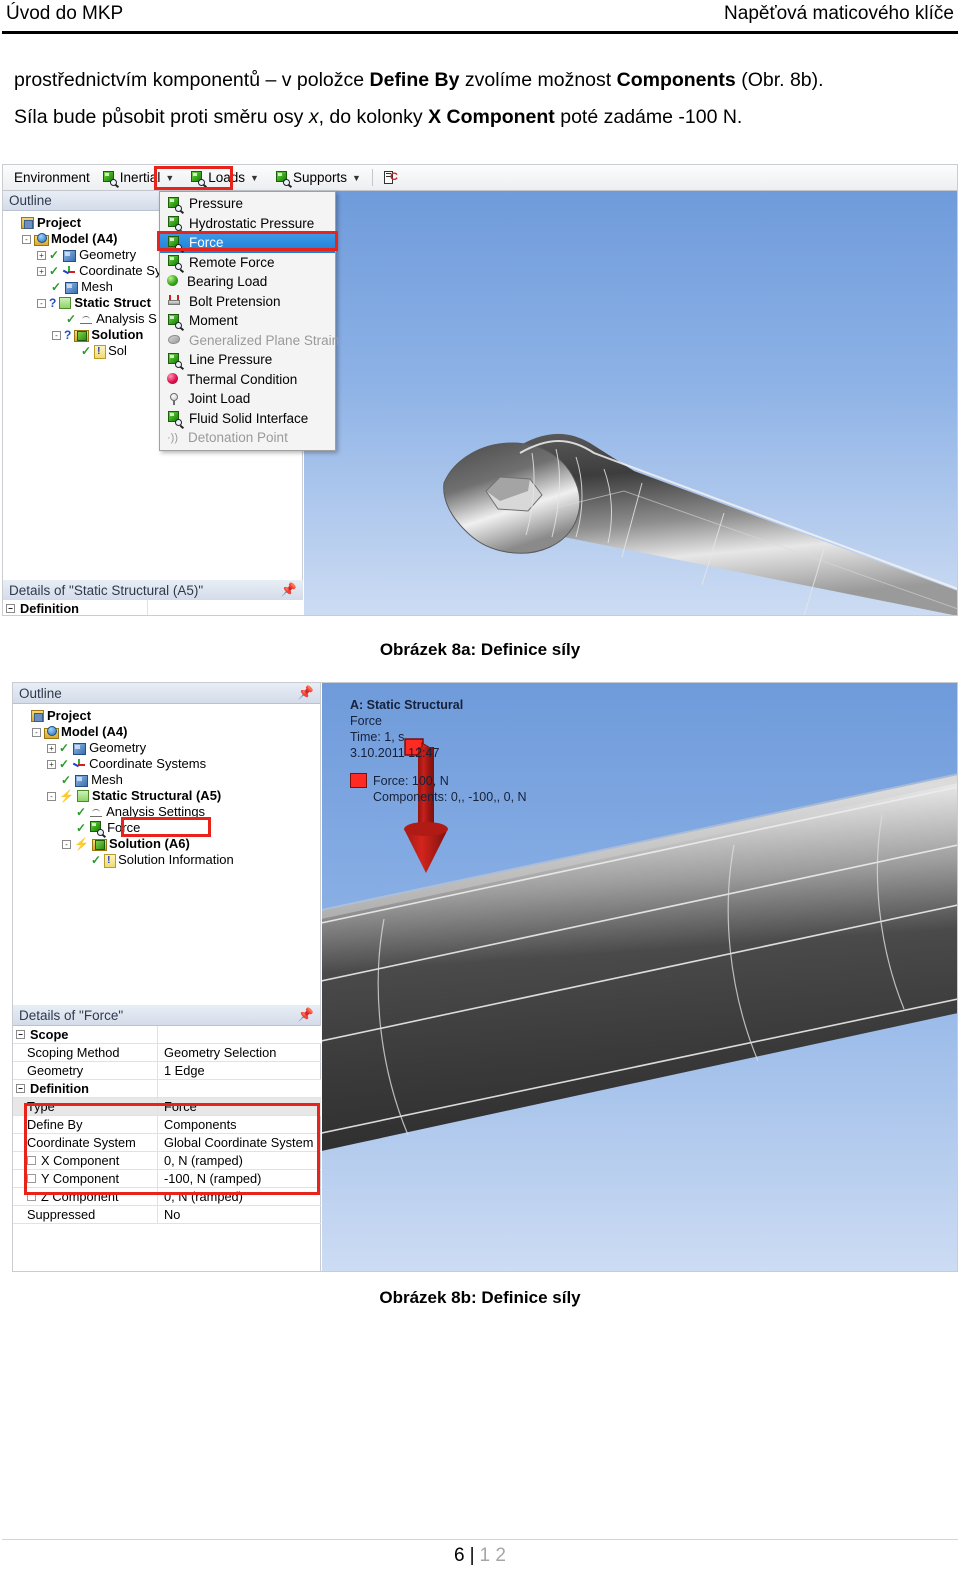 The image size is (960, 1588). I want to click on details-label-cell: − Definition, so click(85, 1088).